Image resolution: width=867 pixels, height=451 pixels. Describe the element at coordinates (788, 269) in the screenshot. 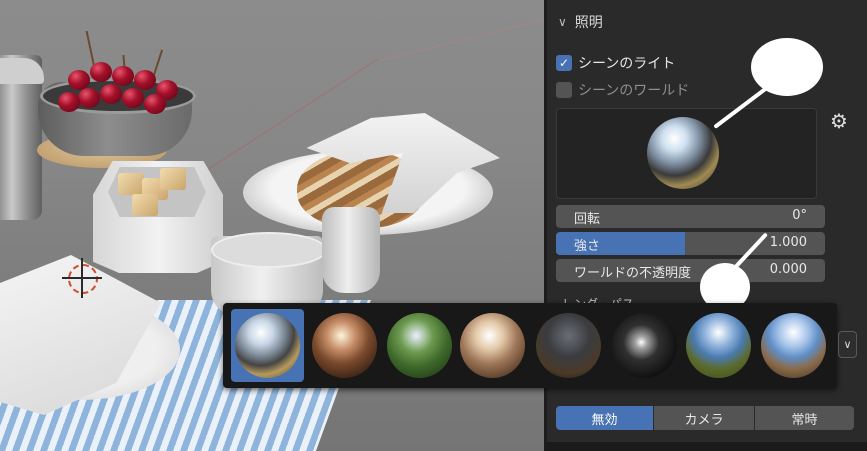

I see `world-opacity-value: 0.000` at that location.